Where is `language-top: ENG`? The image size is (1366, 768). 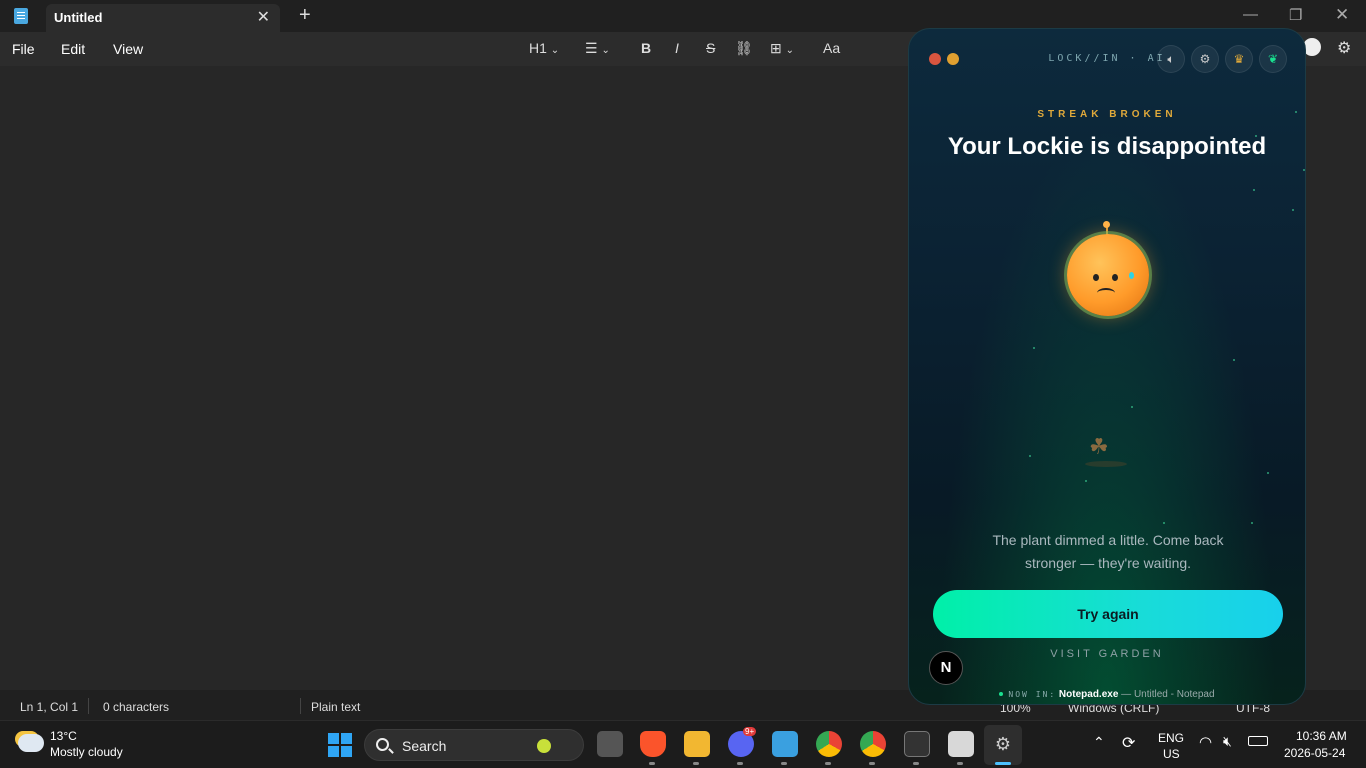 language-top: ENG is located at coordinates (1171, 738).